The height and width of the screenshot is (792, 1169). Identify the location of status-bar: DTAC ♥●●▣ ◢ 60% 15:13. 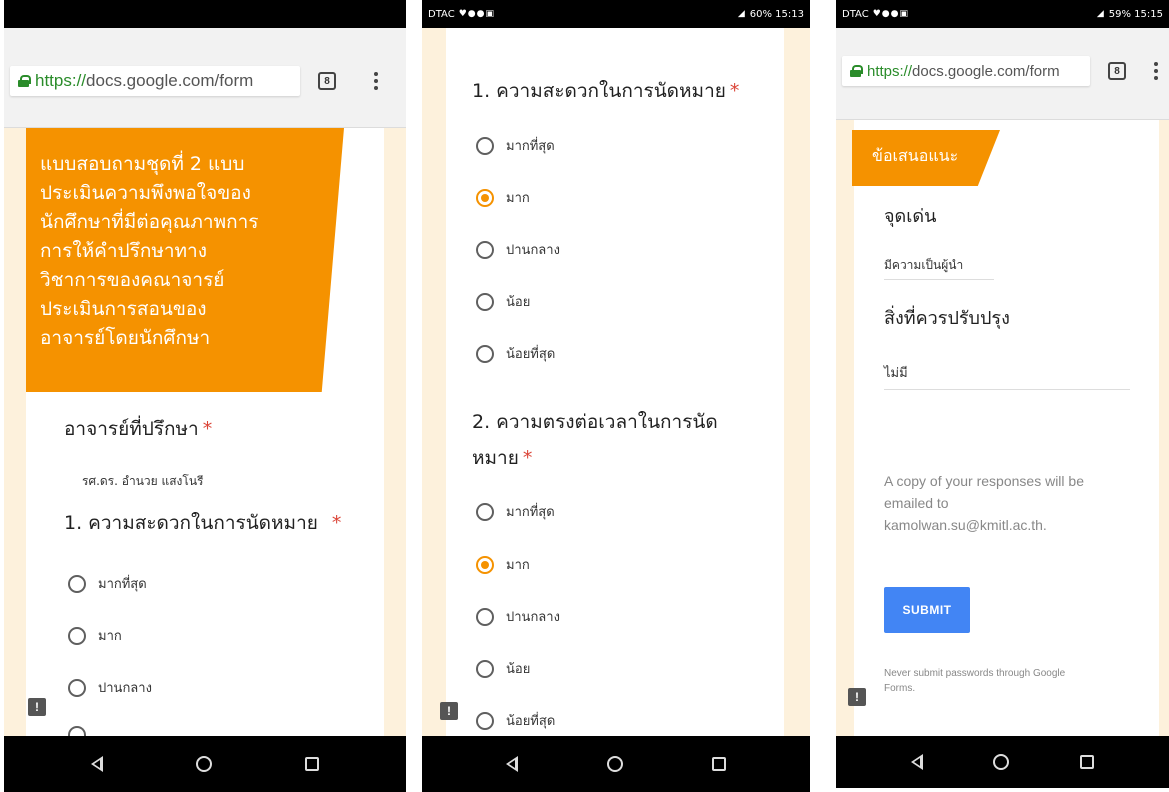
(616, 14).